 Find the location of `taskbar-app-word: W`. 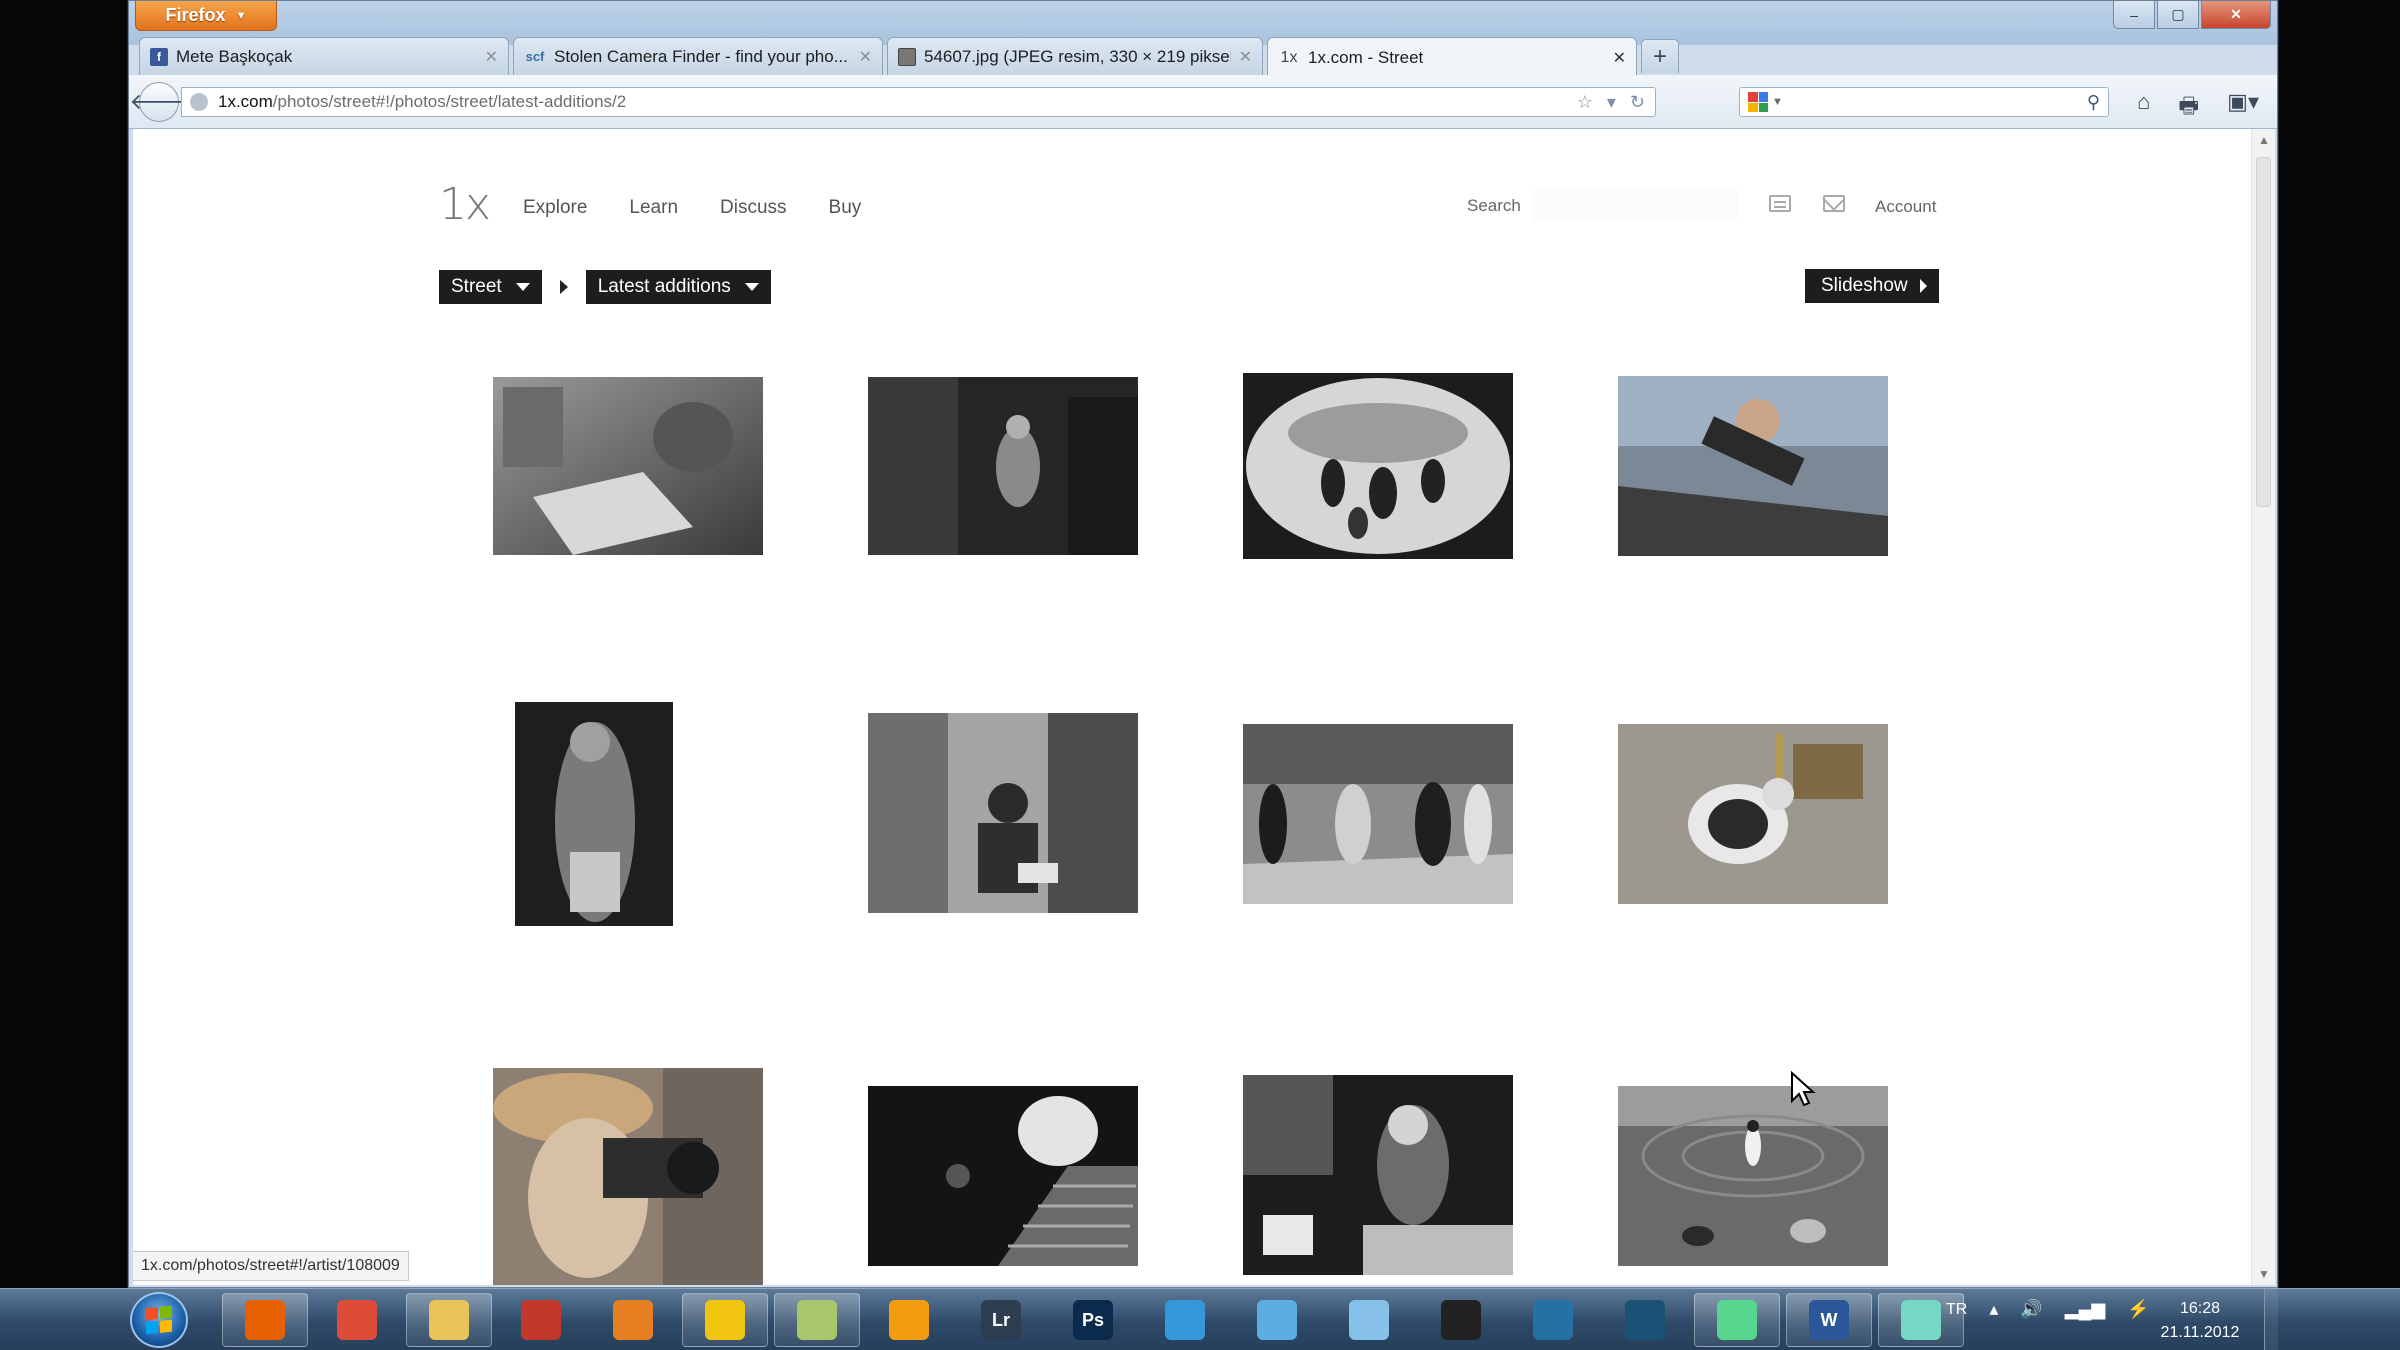

taskbar-app-word: W is located at coordinates (1829, 1320).